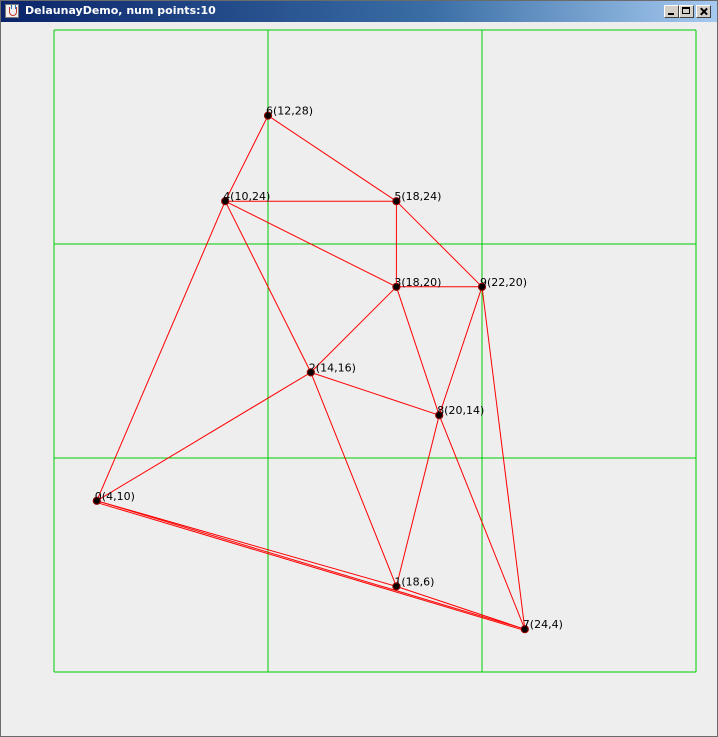 The width and height of the screenshot is (718, 737). What do you see at coordinates (503, 282) in the screenshot?
I see `point-label: 9(22,20)` at bounding box center [503, 282].